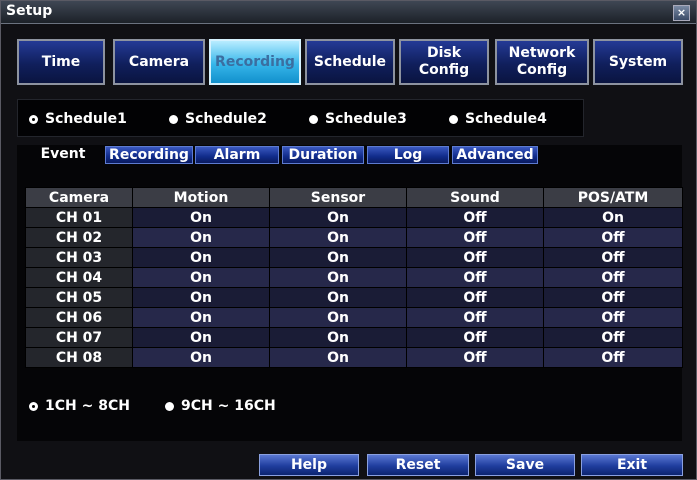 The width and height of the screenshot is (697, 480). I want to click on subtab-log: Log, so click(408, 155).